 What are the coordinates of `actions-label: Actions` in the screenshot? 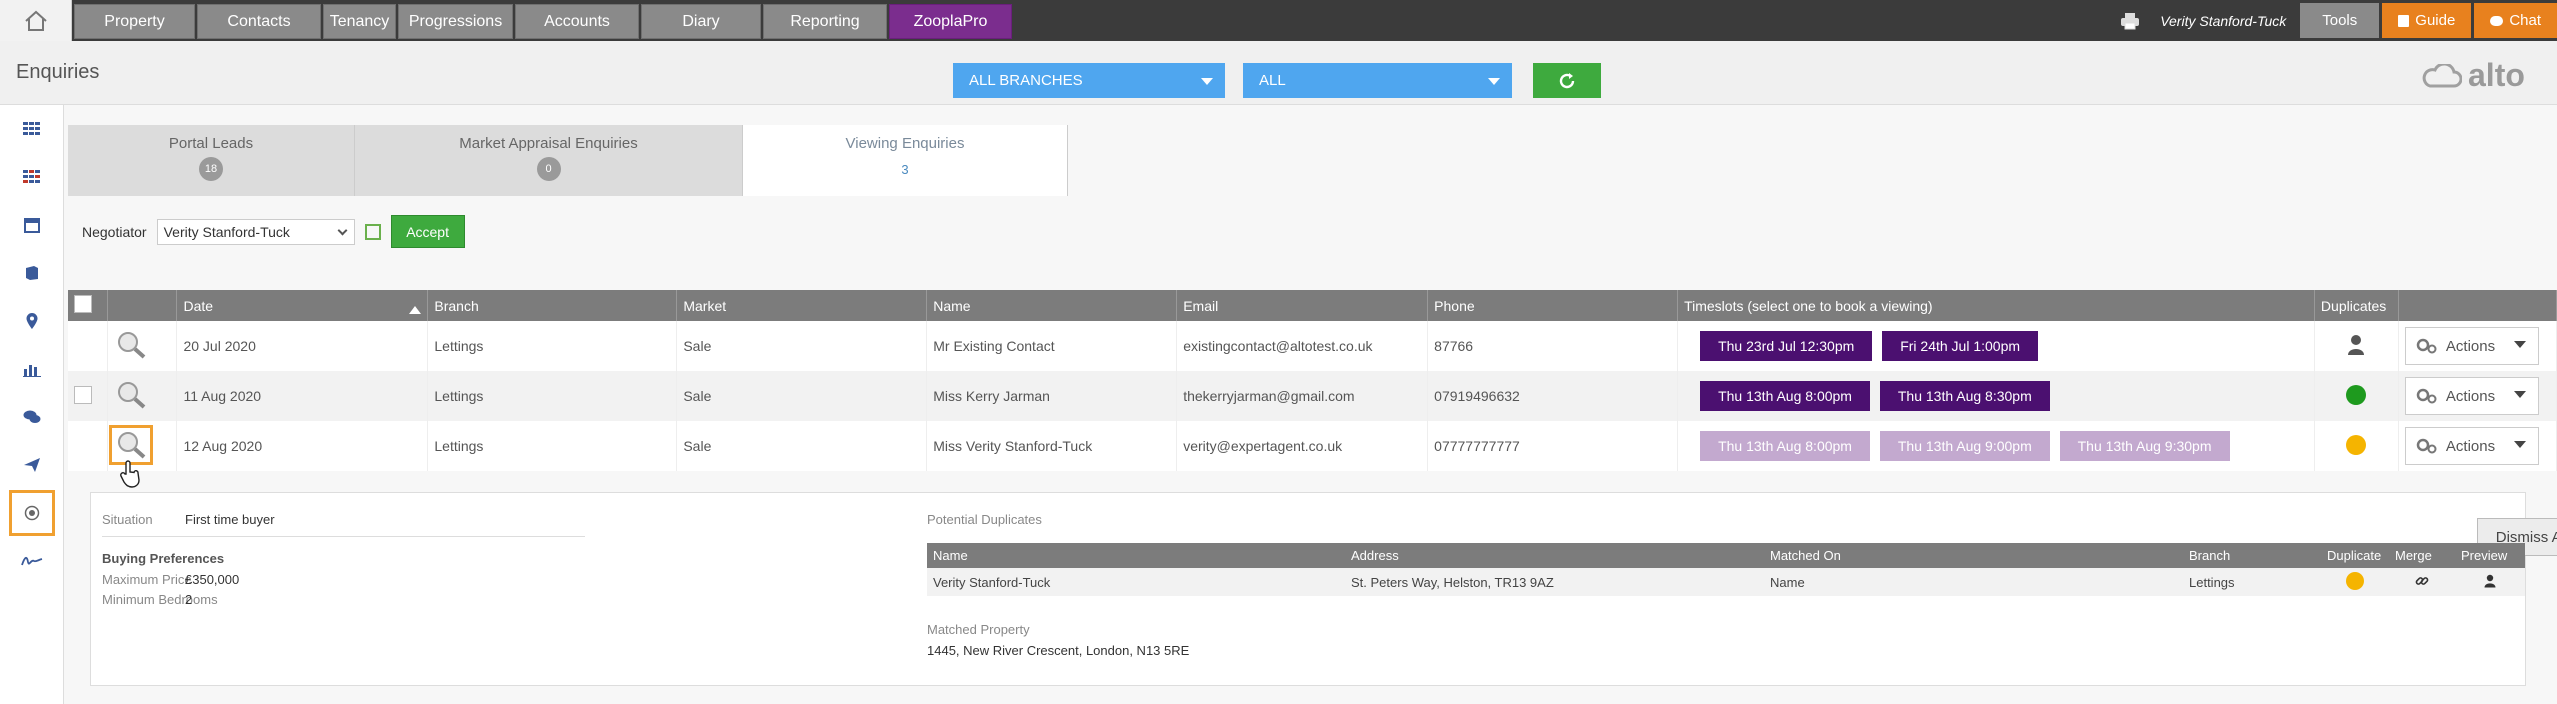 It's located at (2470, 396).